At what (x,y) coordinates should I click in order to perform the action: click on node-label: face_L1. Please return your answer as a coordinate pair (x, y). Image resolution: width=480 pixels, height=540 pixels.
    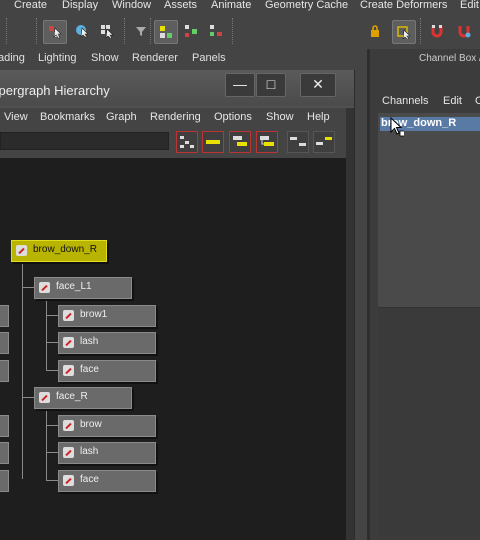
    Looking at the image, I should click on (74, 286).